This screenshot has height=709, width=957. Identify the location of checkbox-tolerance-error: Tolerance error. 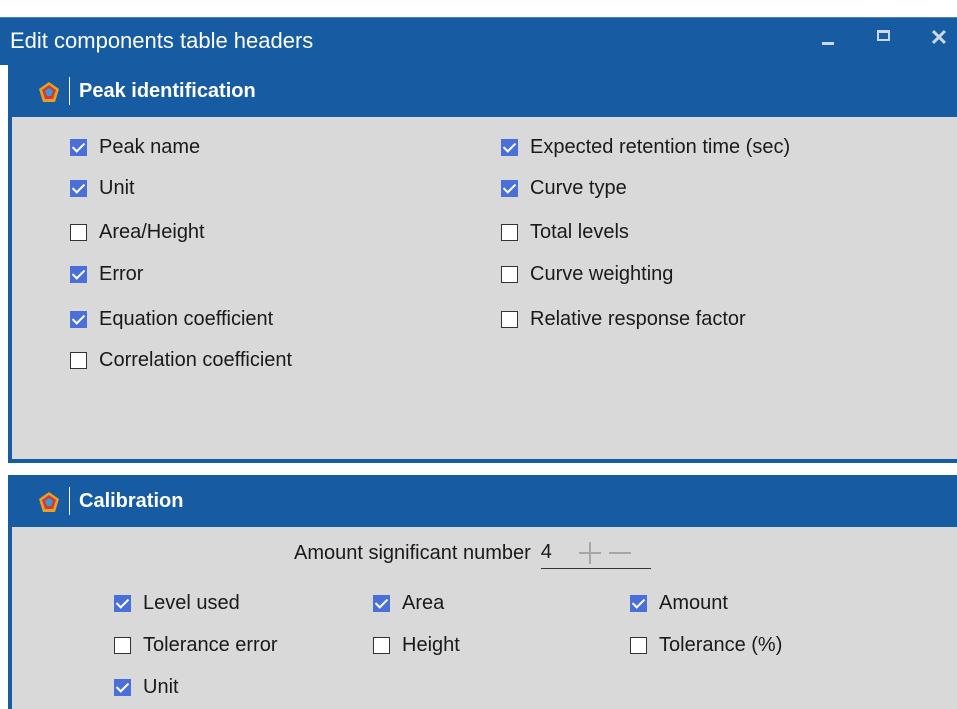
(196, 645).